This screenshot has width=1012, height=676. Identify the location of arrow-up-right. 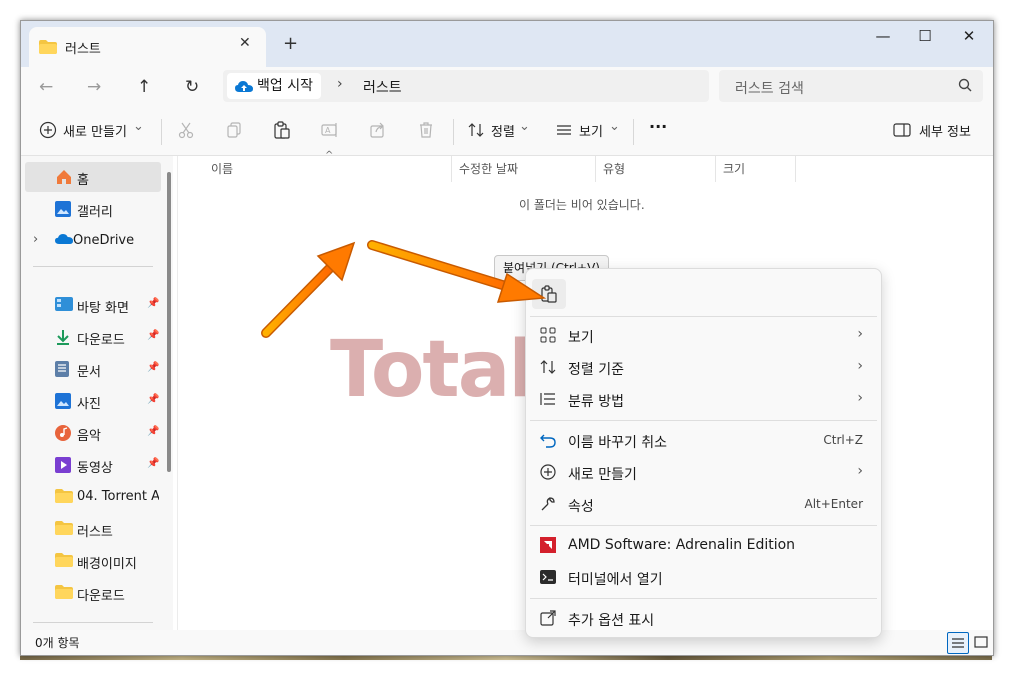
(308, 289).